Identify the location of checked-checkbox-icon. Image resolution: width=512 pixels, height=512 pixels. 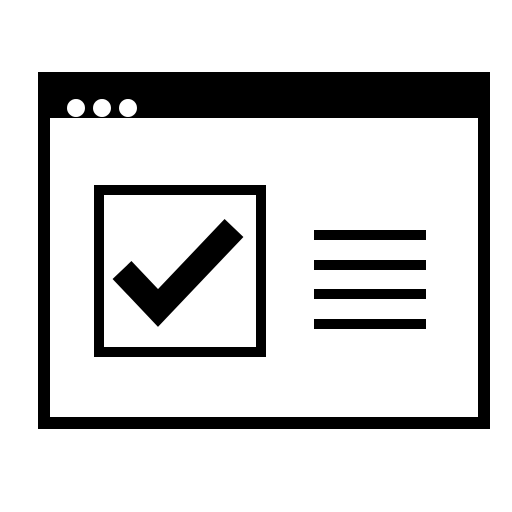
(180, 271).